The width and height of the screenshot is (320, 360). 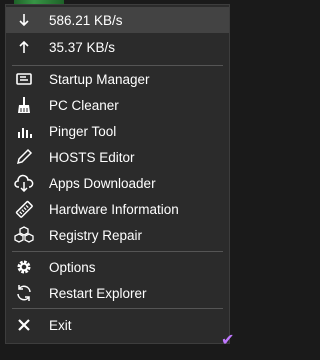 What do you see at coordinates (102, 183) in the screenshot?
I see `menu-item-label: Apps Downloader` at bounding box center [102, 183].